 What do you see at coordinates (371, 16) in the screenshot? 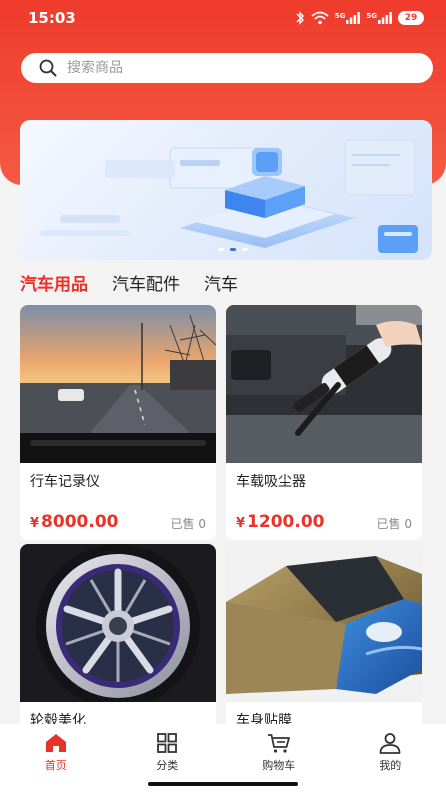
I see `signal-2-label: 5G` at bounding box center [371, 16].